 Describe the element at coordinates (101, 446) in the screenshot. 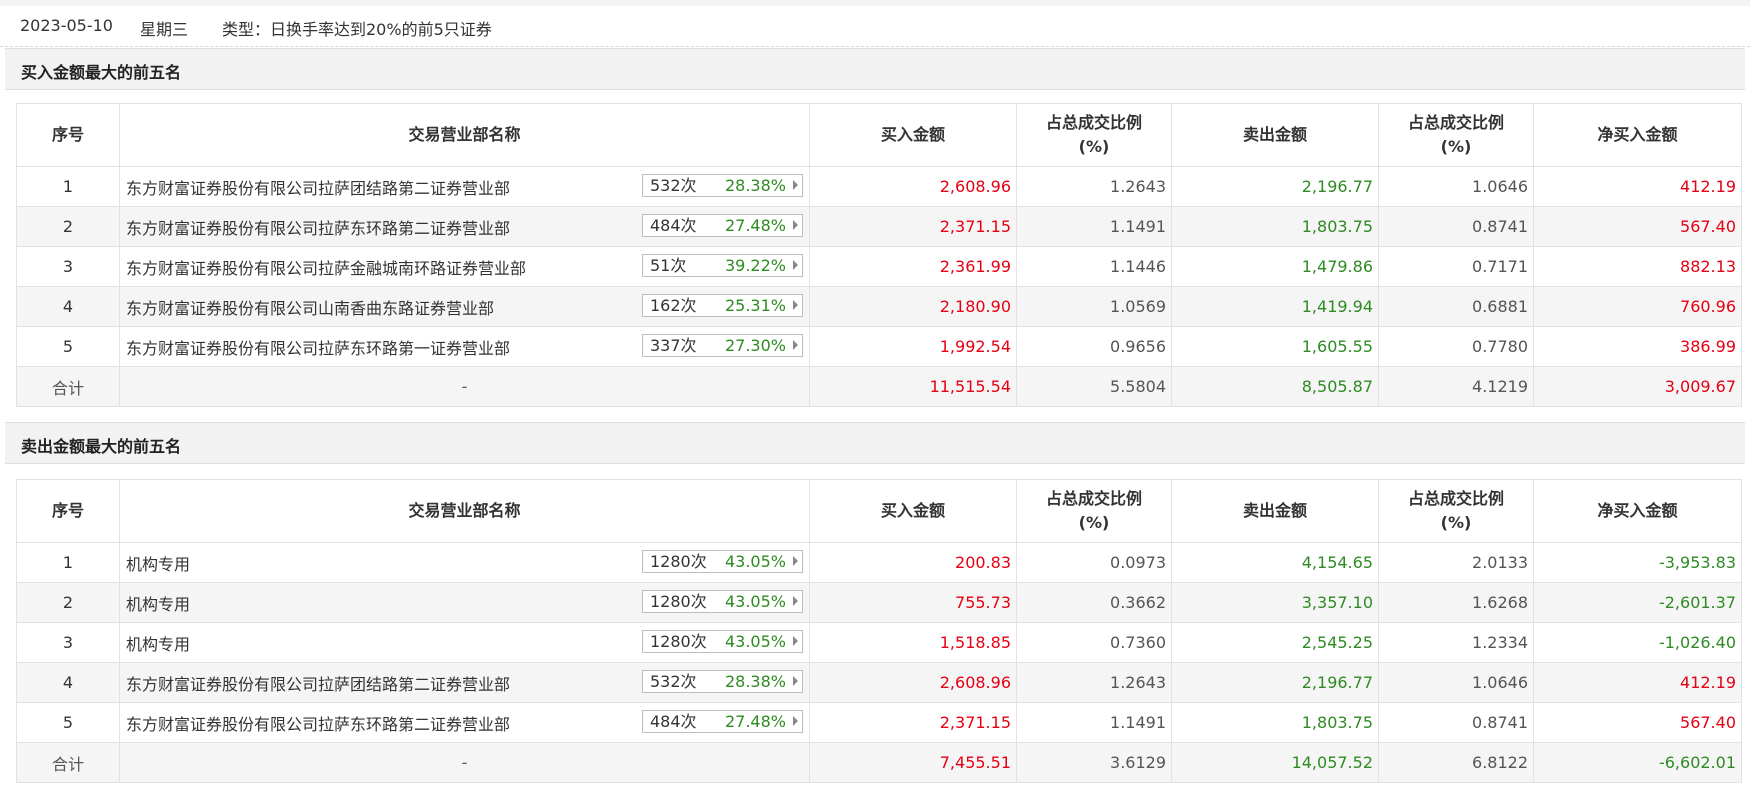

I see `section-title: 卖出金额最大的前五名` at that location.